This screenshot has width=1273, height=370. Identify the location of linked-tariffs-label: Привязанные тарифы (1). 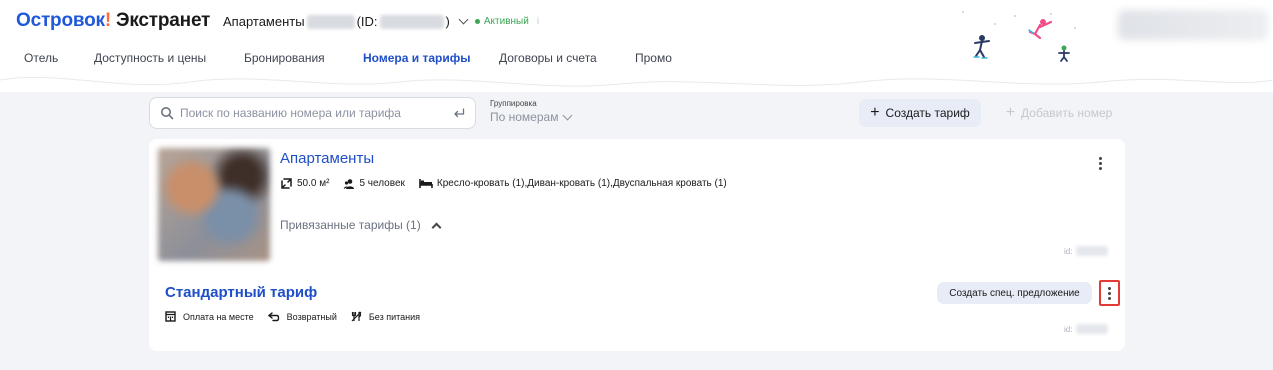
(350, 225).